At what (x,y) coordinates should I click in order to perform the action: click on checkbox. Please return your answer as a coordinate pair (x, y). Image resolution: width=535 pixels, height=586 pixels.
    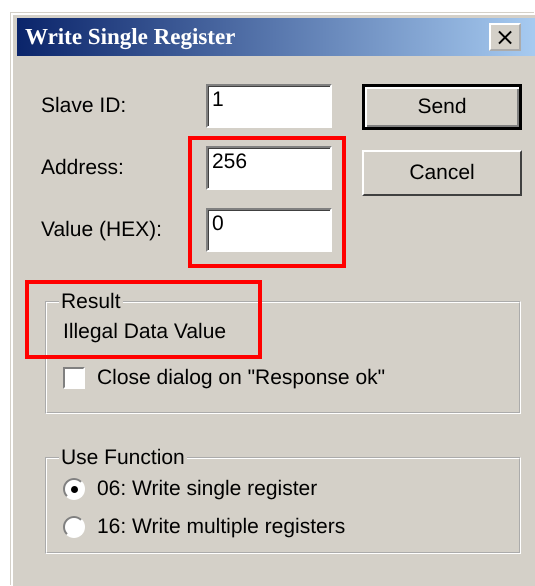
    Looking at the image, I should click on (74, 378).